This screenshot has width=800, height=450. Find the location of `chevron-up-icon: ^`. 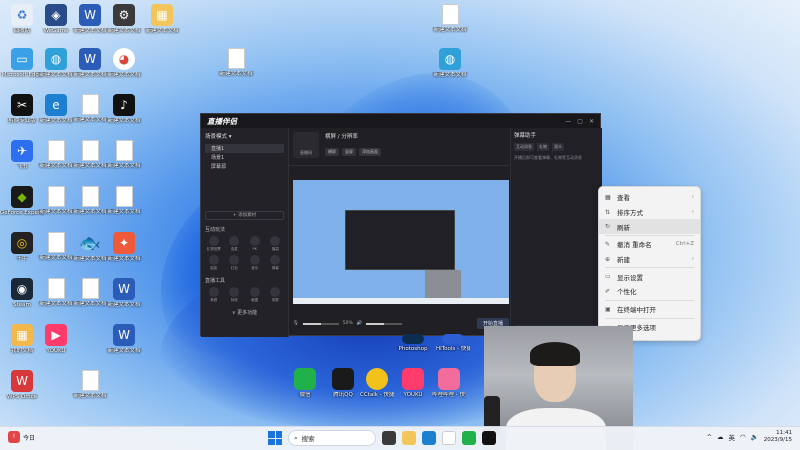

chevron-up-icon: ^ is located at coordinates (709, 437).